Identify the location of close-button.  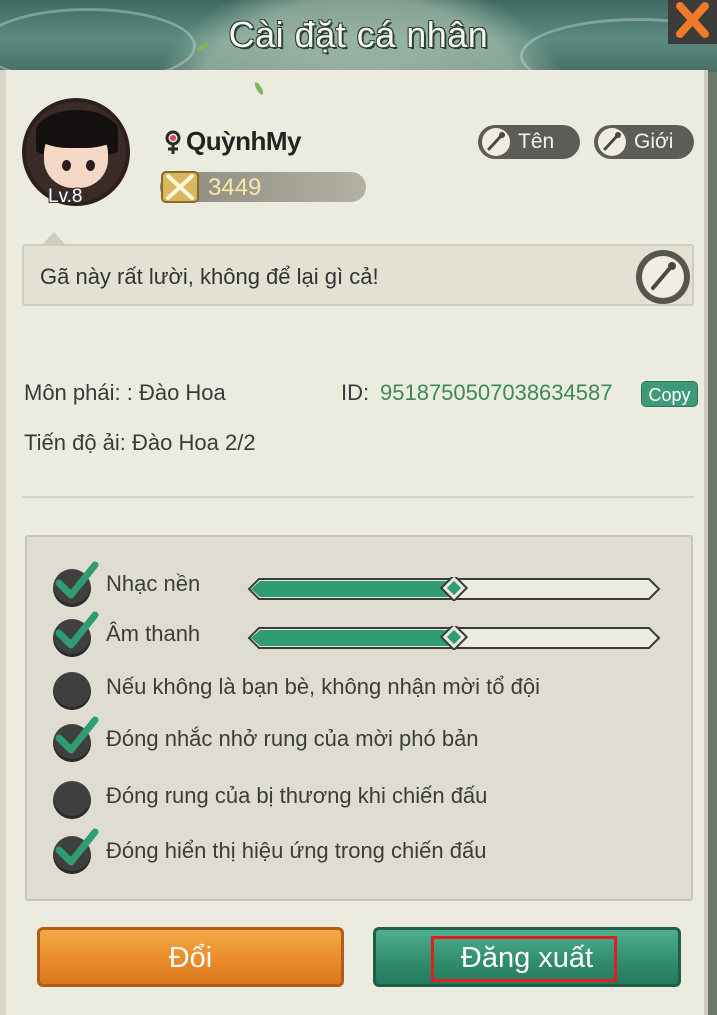
(692, 22).